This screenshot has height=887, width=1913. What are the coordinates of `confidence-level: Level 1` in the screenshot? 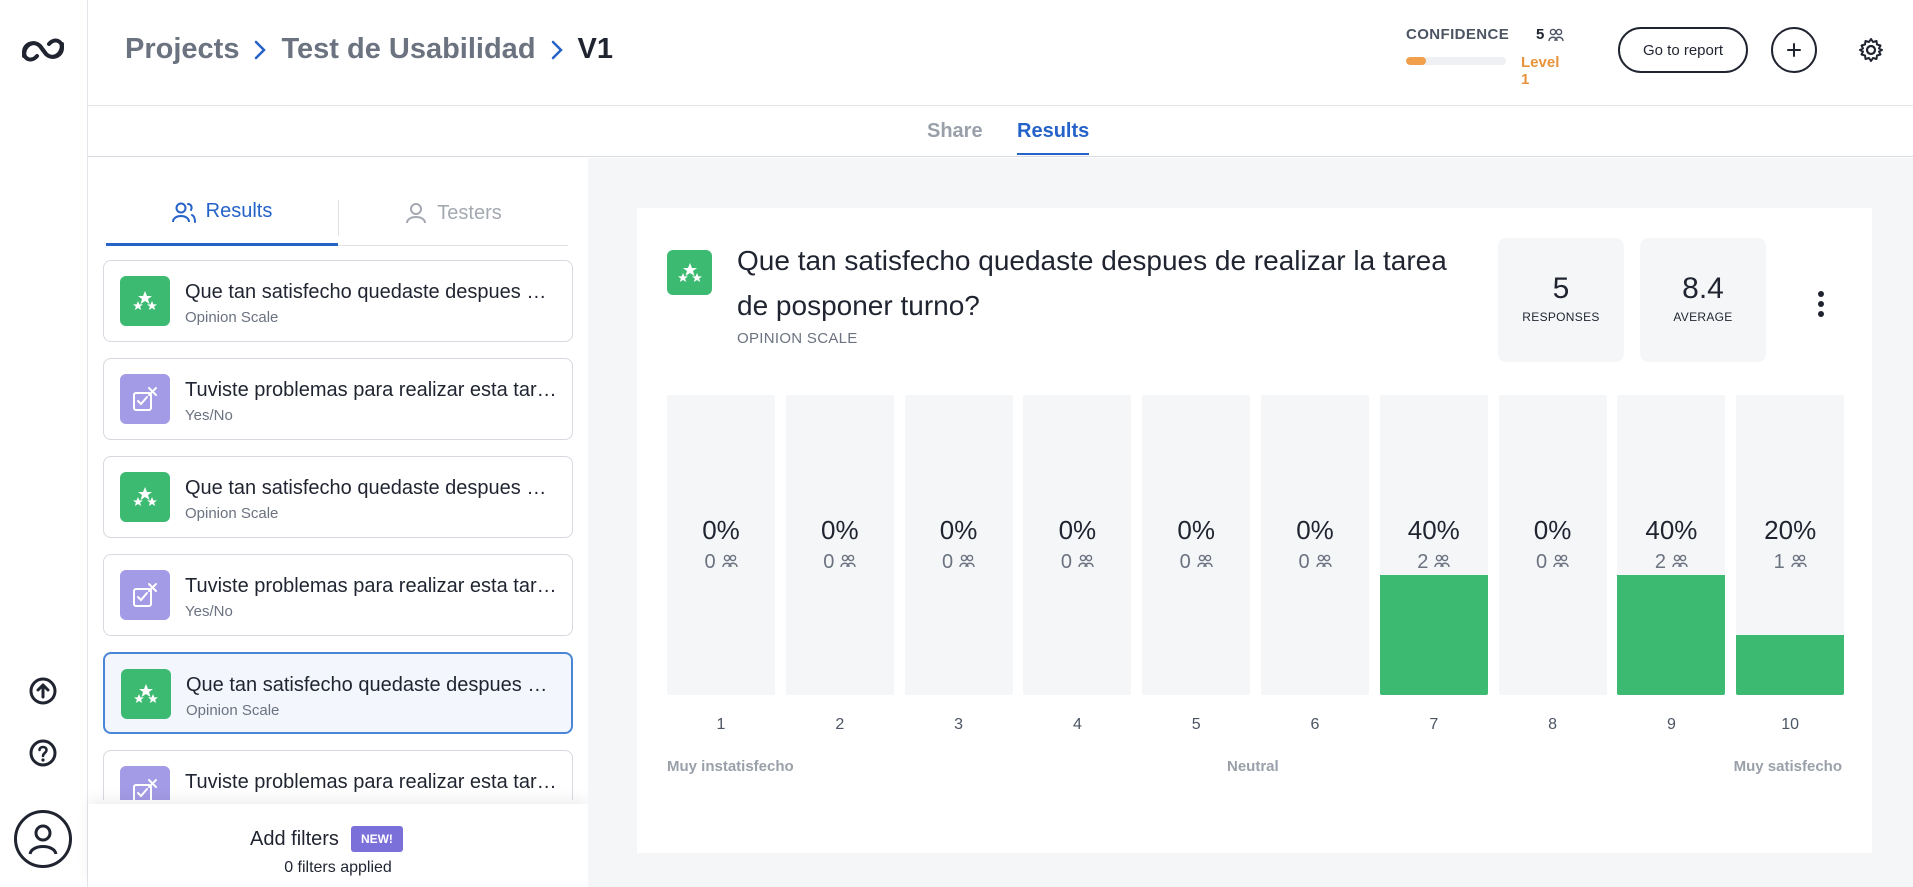 It's located at (1540, 71).